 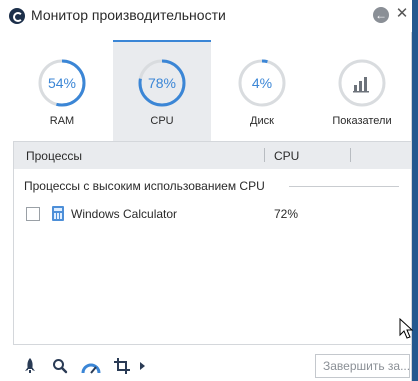 What do you see at coordinates (62, 121) in the screenshot?
I see `tab-ram-label: RAM` at bounding box center [62, 121].